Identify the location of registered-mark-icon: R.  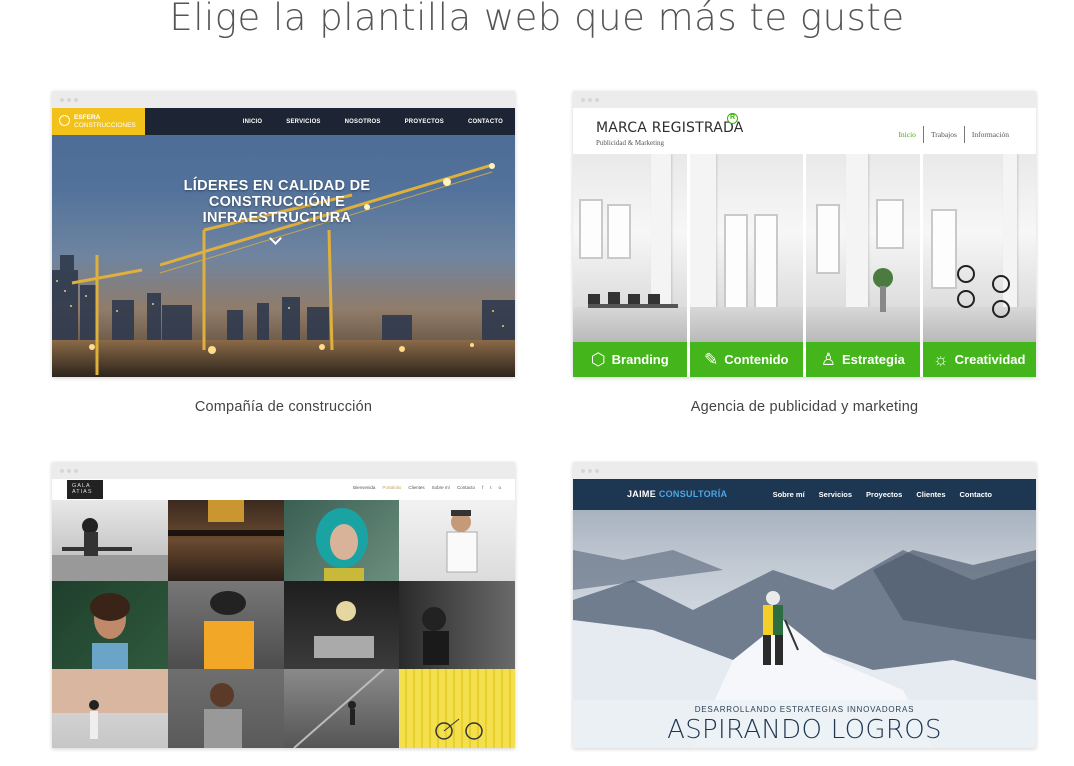
(732, 118).